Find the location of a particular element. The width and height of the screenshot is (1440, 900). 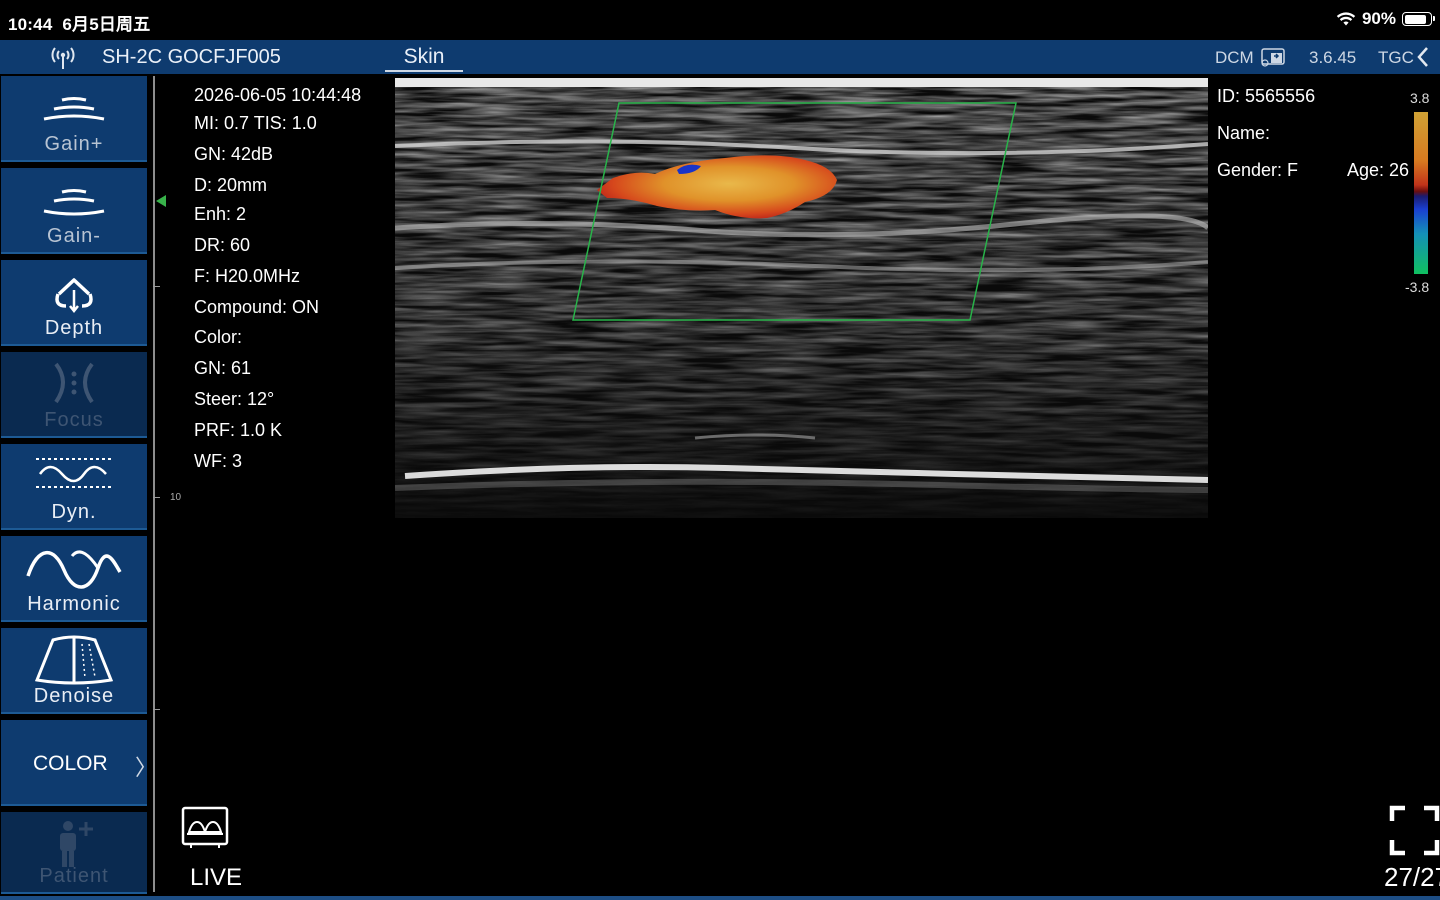

app-bar: SH-2C GOCFJF005 Skin DCM 3.6.45 TGC is located at coordinates (720, 57).